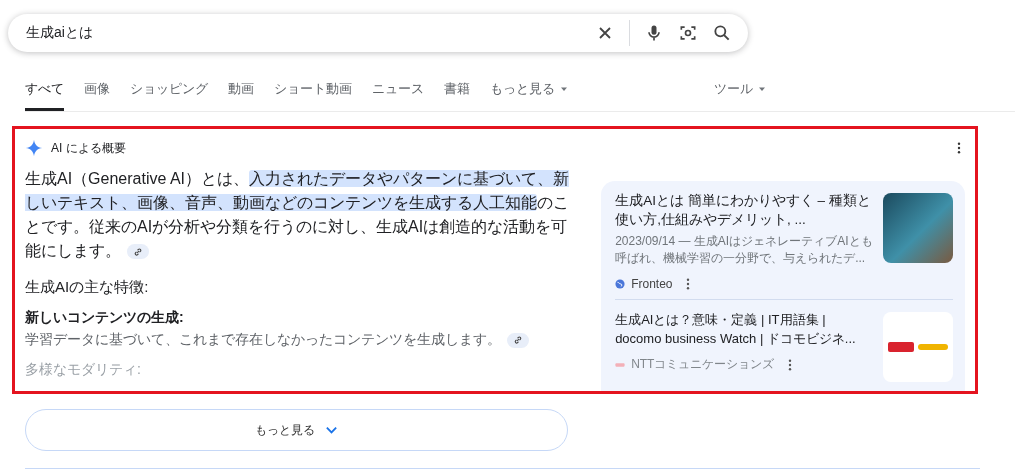 The image size is (1024, 469). I want to click on section-heading: 生成AIの主な特徴:, so click(87, 287).